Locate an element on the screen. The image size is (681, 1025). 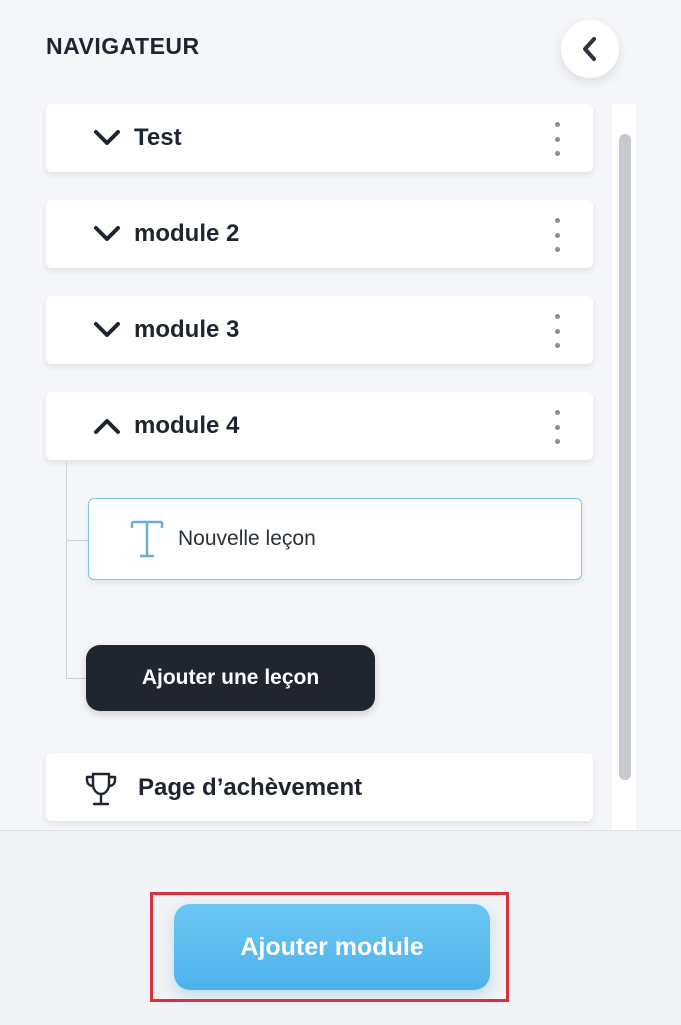
add-lesson-button: Ajouter une leçon is located at coordinates (230, 678).